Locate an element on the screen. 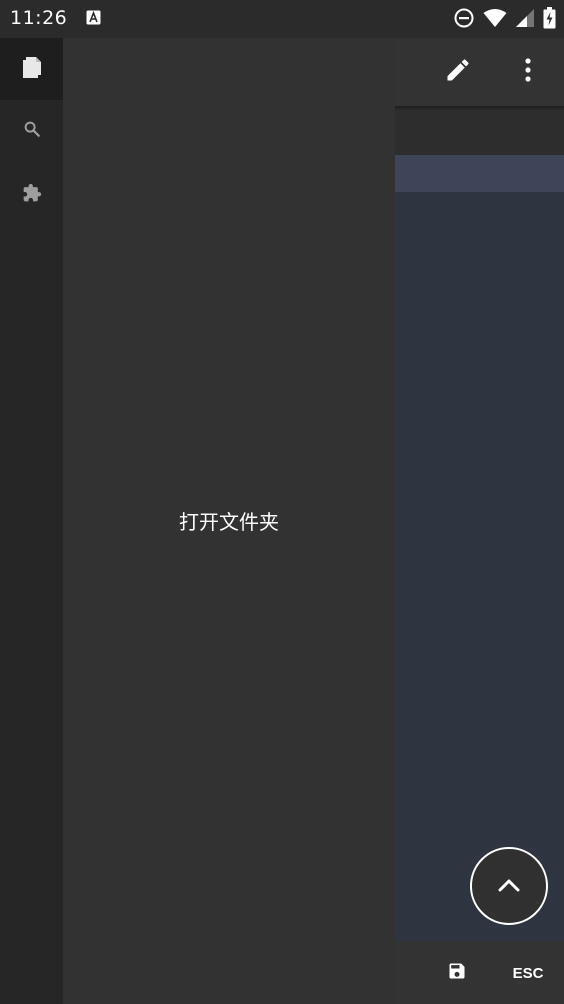 The image size is (564, 1004). rail-item-search is located at coordinates (31, 131).